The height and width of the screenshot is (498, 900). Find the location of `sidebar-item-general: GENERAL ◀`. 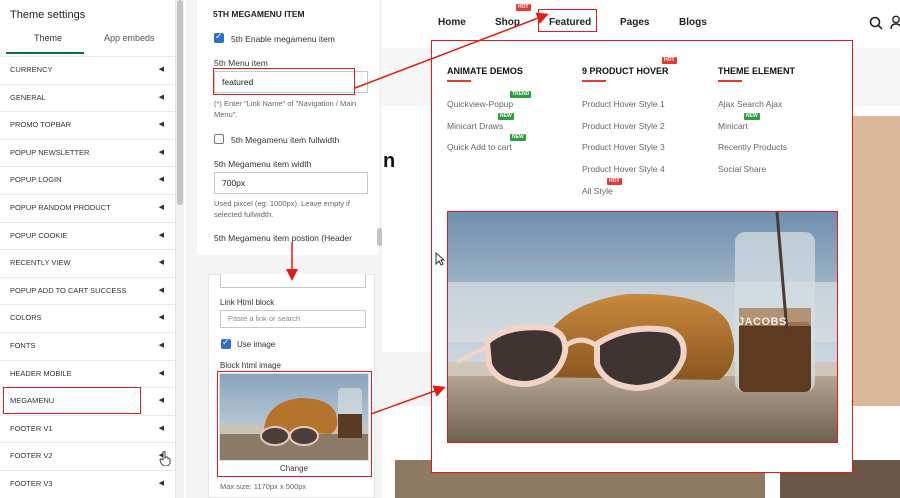

sidebar-item-general: GENERAL ◀ is located at coordinates (88, 97).